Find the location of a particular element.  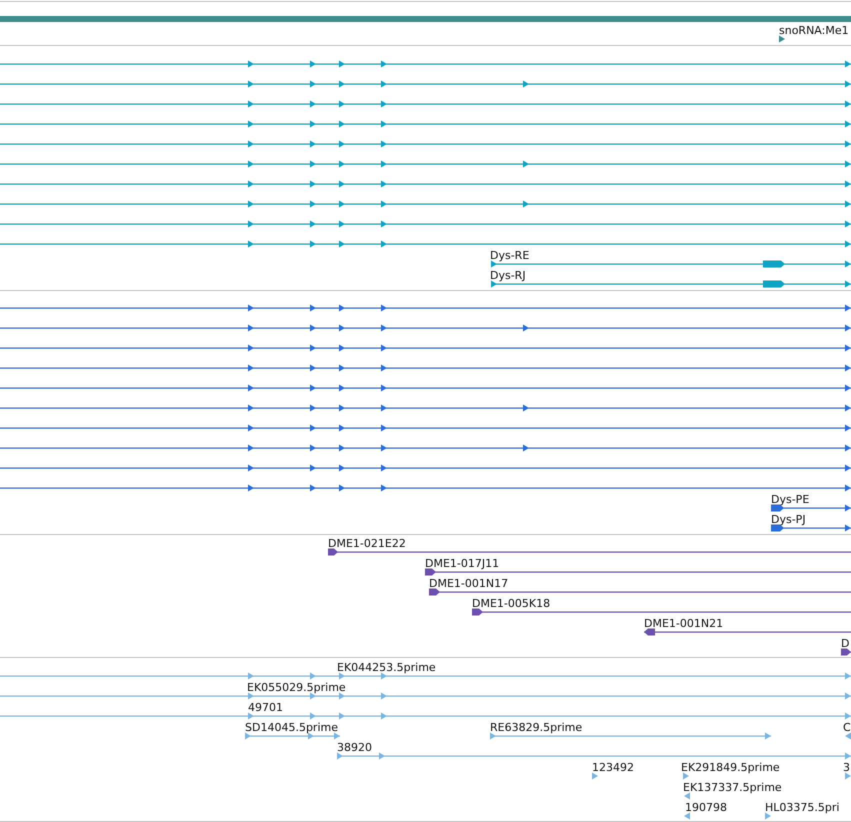

feature-label: 123492 is located at coordinates (613, 767).